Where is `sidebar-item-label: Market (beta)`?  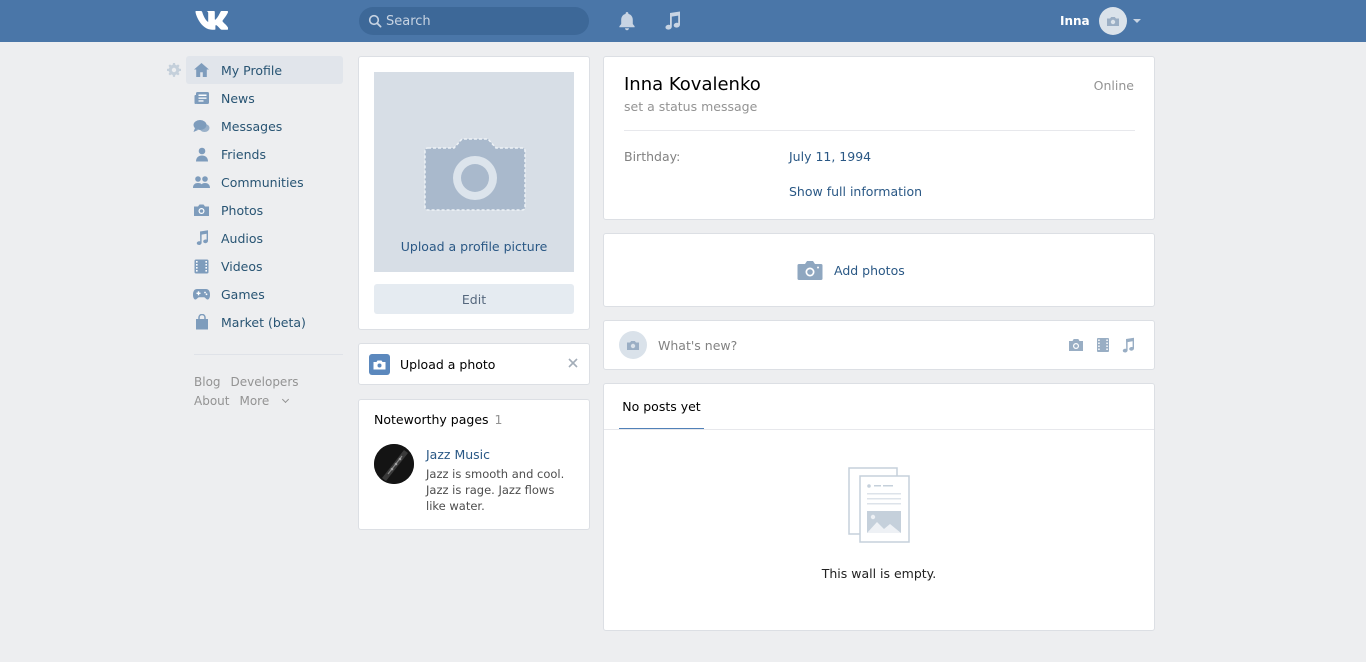 sidebar-item-label: Market (beta) is located at coordinates (263, 322).